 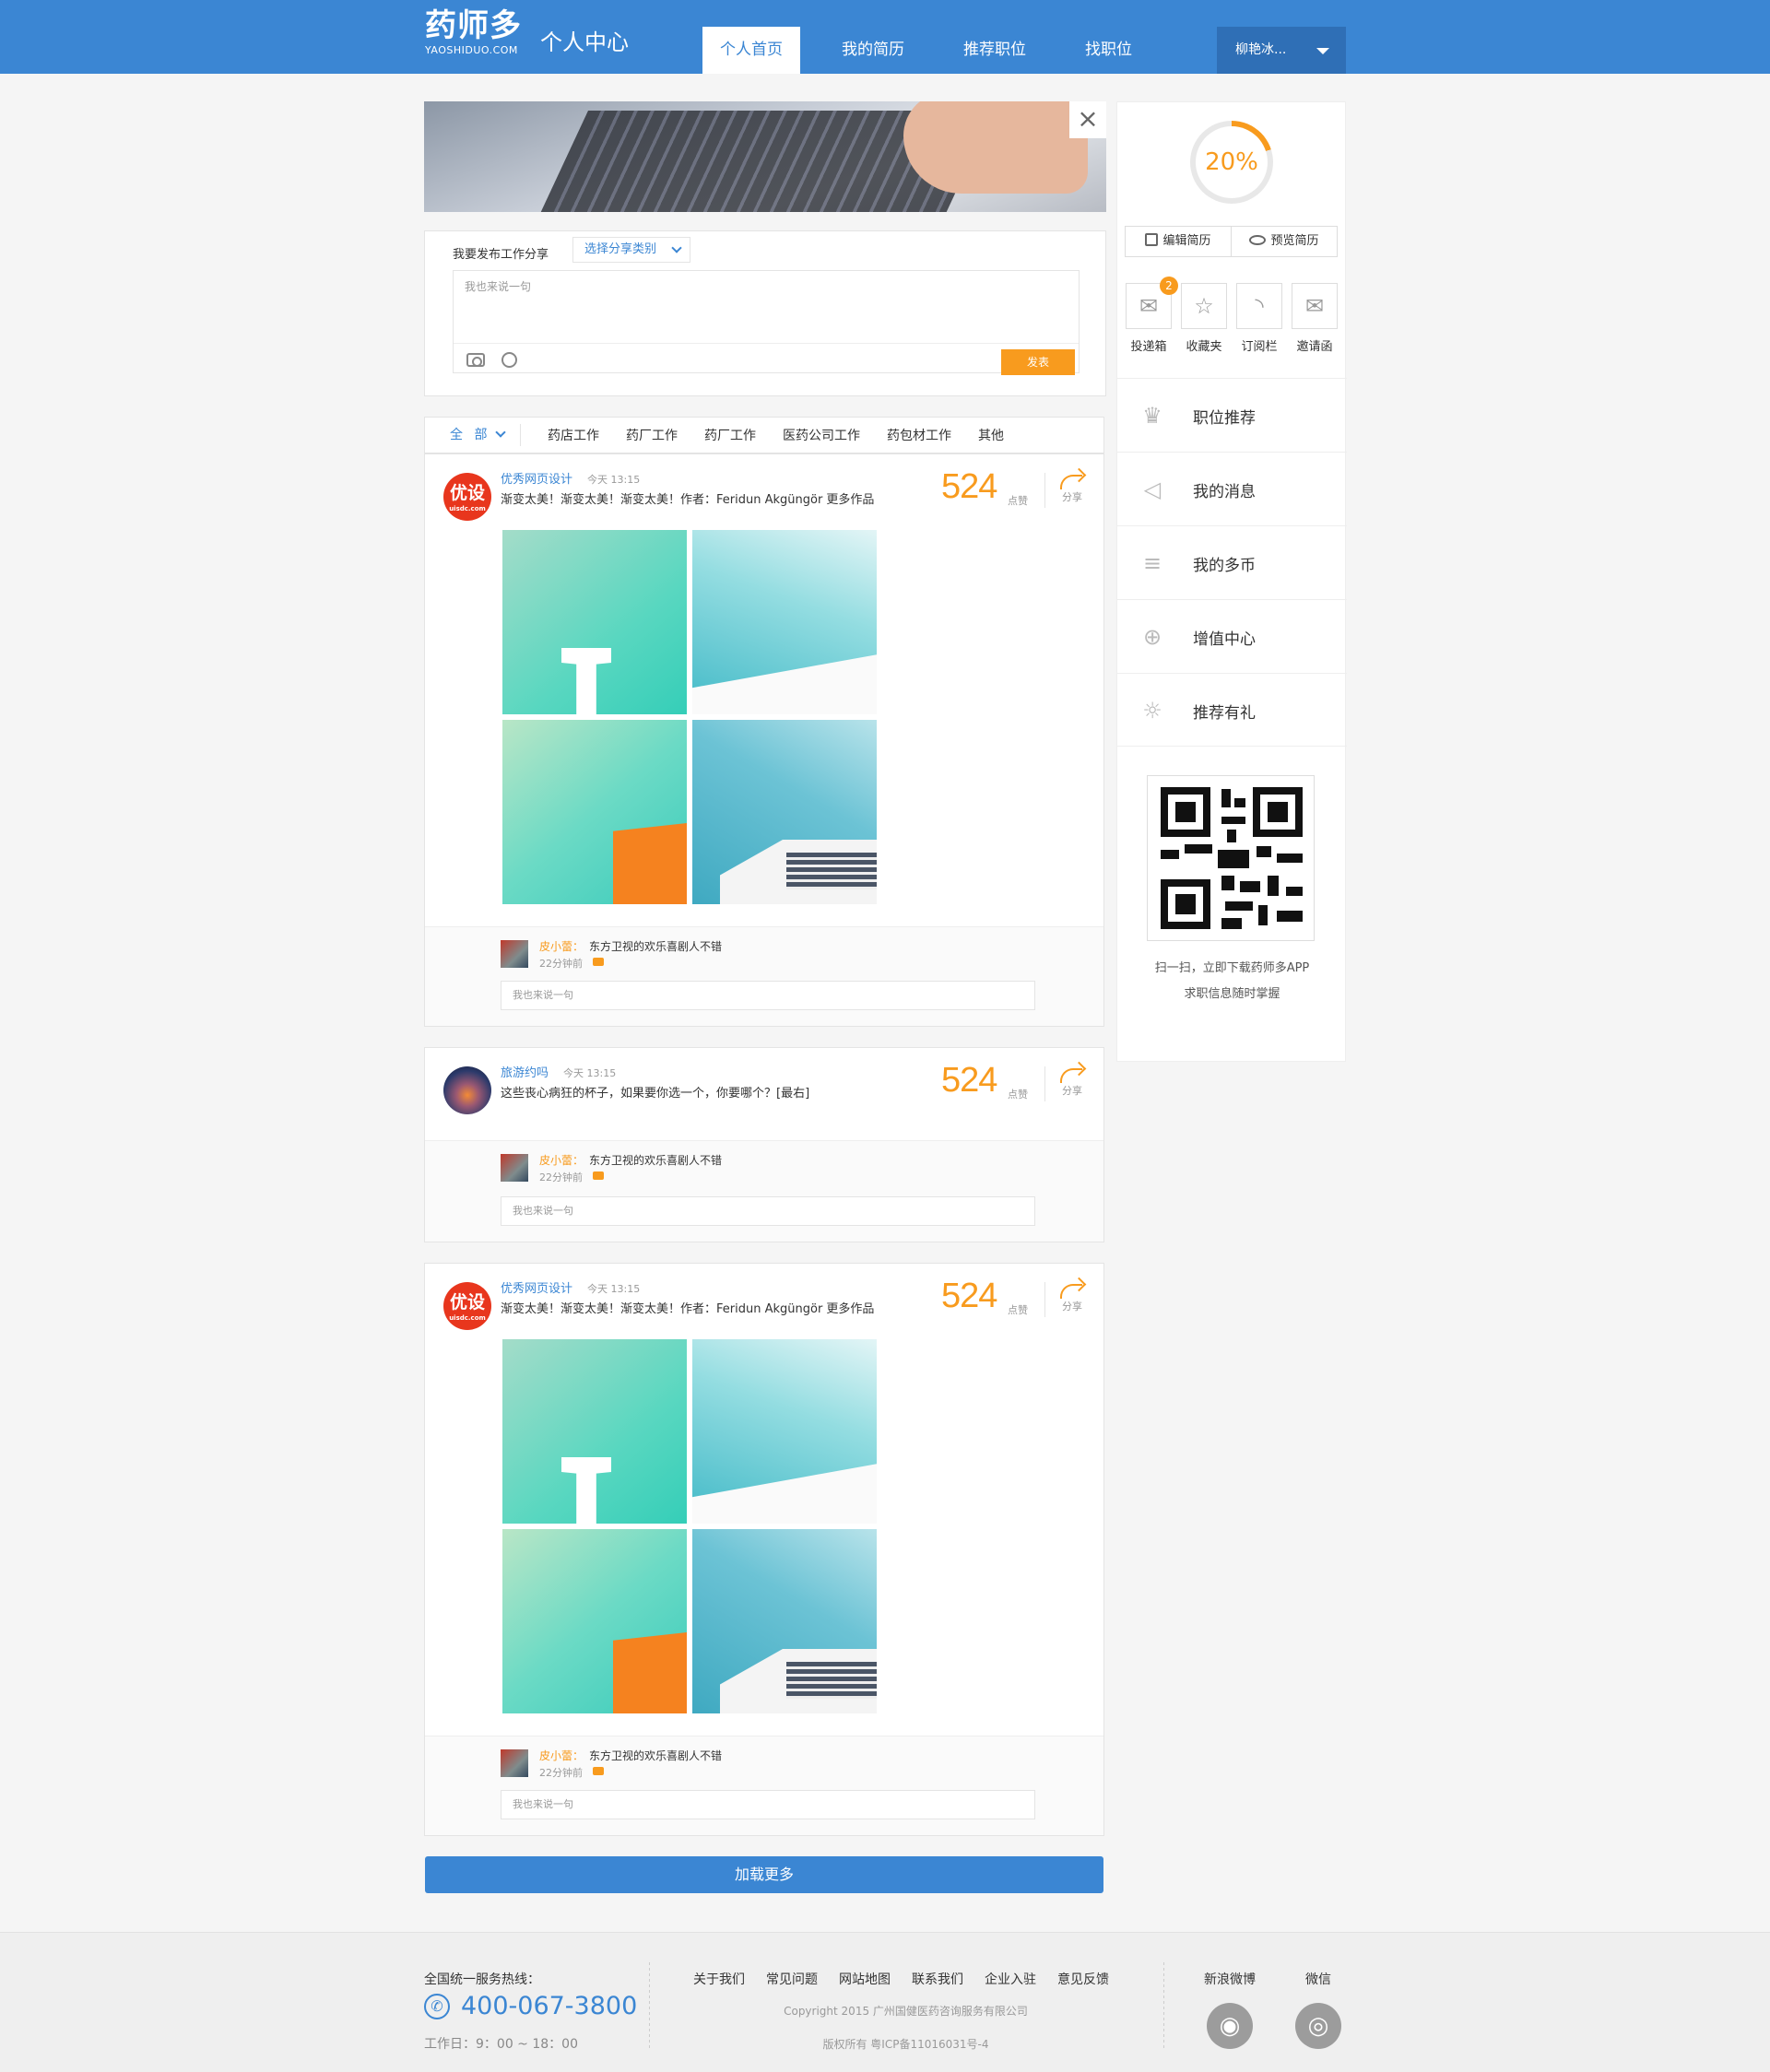 I want to click on category-select: 选择分享类别, so click(x=631, y=250).